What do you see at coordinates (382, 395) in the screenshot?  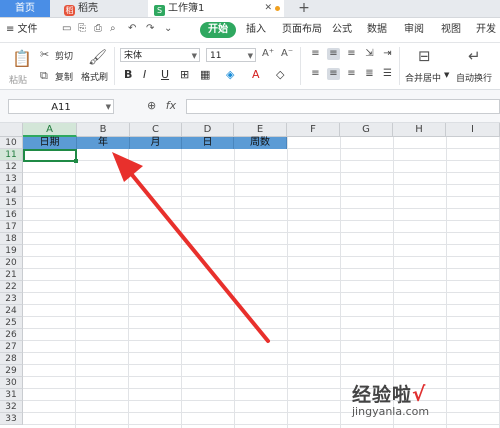 I see `watermark-text: 经验啦` at bounding box center [382, 395].